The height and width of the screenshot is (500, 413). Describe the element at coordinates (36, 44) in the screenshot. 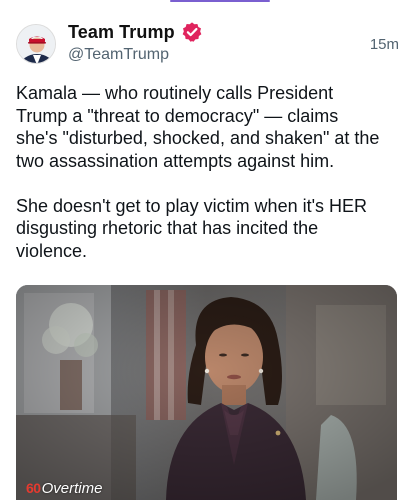

I see `profile-avatar` at that location.